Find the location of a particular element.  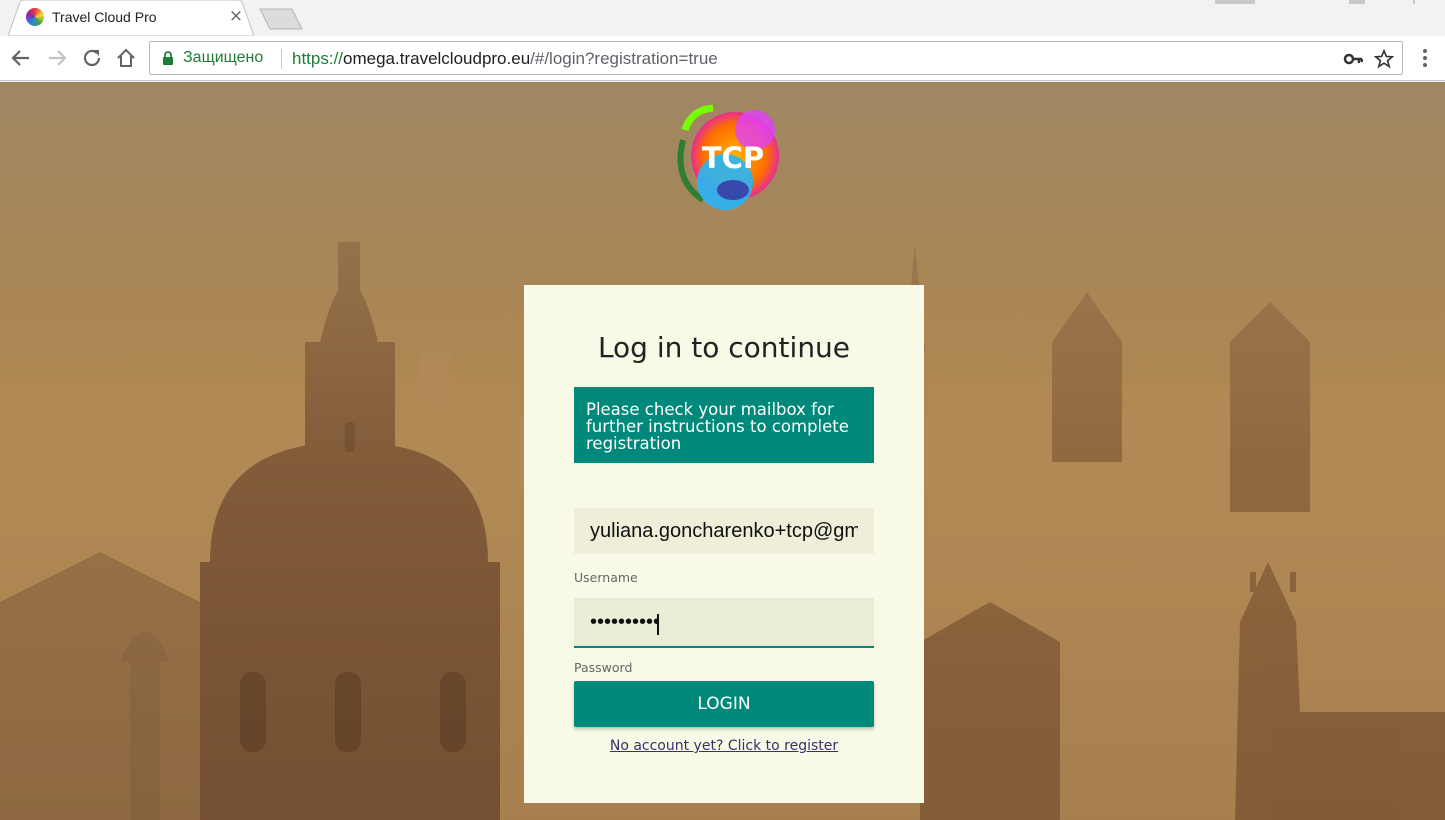

browser-tab: Travel Cloud Pro × is located at coordinates (131, 18).